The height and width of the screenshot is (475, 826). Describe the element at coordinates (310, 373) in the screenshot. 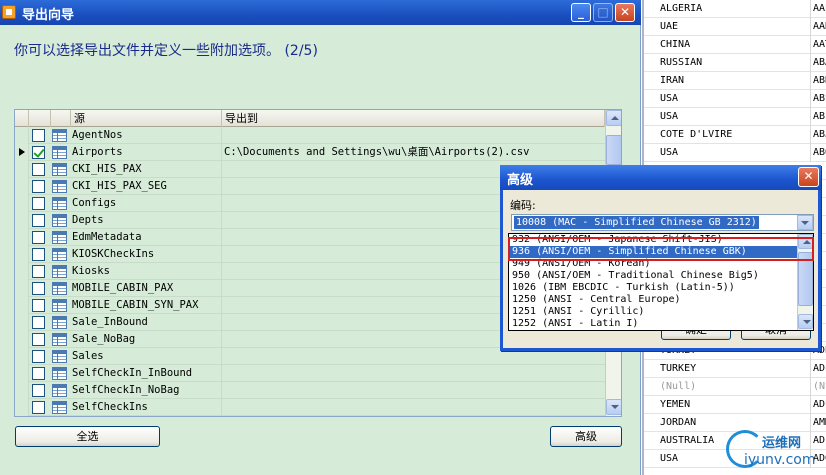

I see `table-row: SelfCheckIn_InBound` at that location.